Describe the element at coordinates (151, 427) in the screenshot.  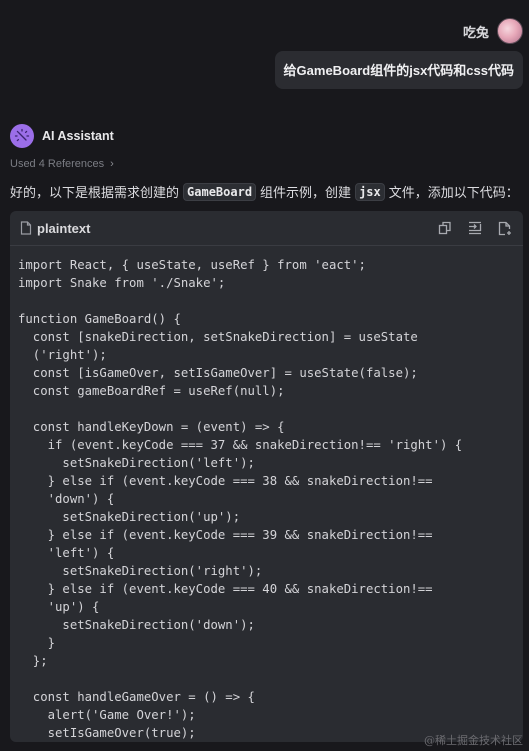
I see `code-line: const handleKeyDown = (event) => {` at that location.